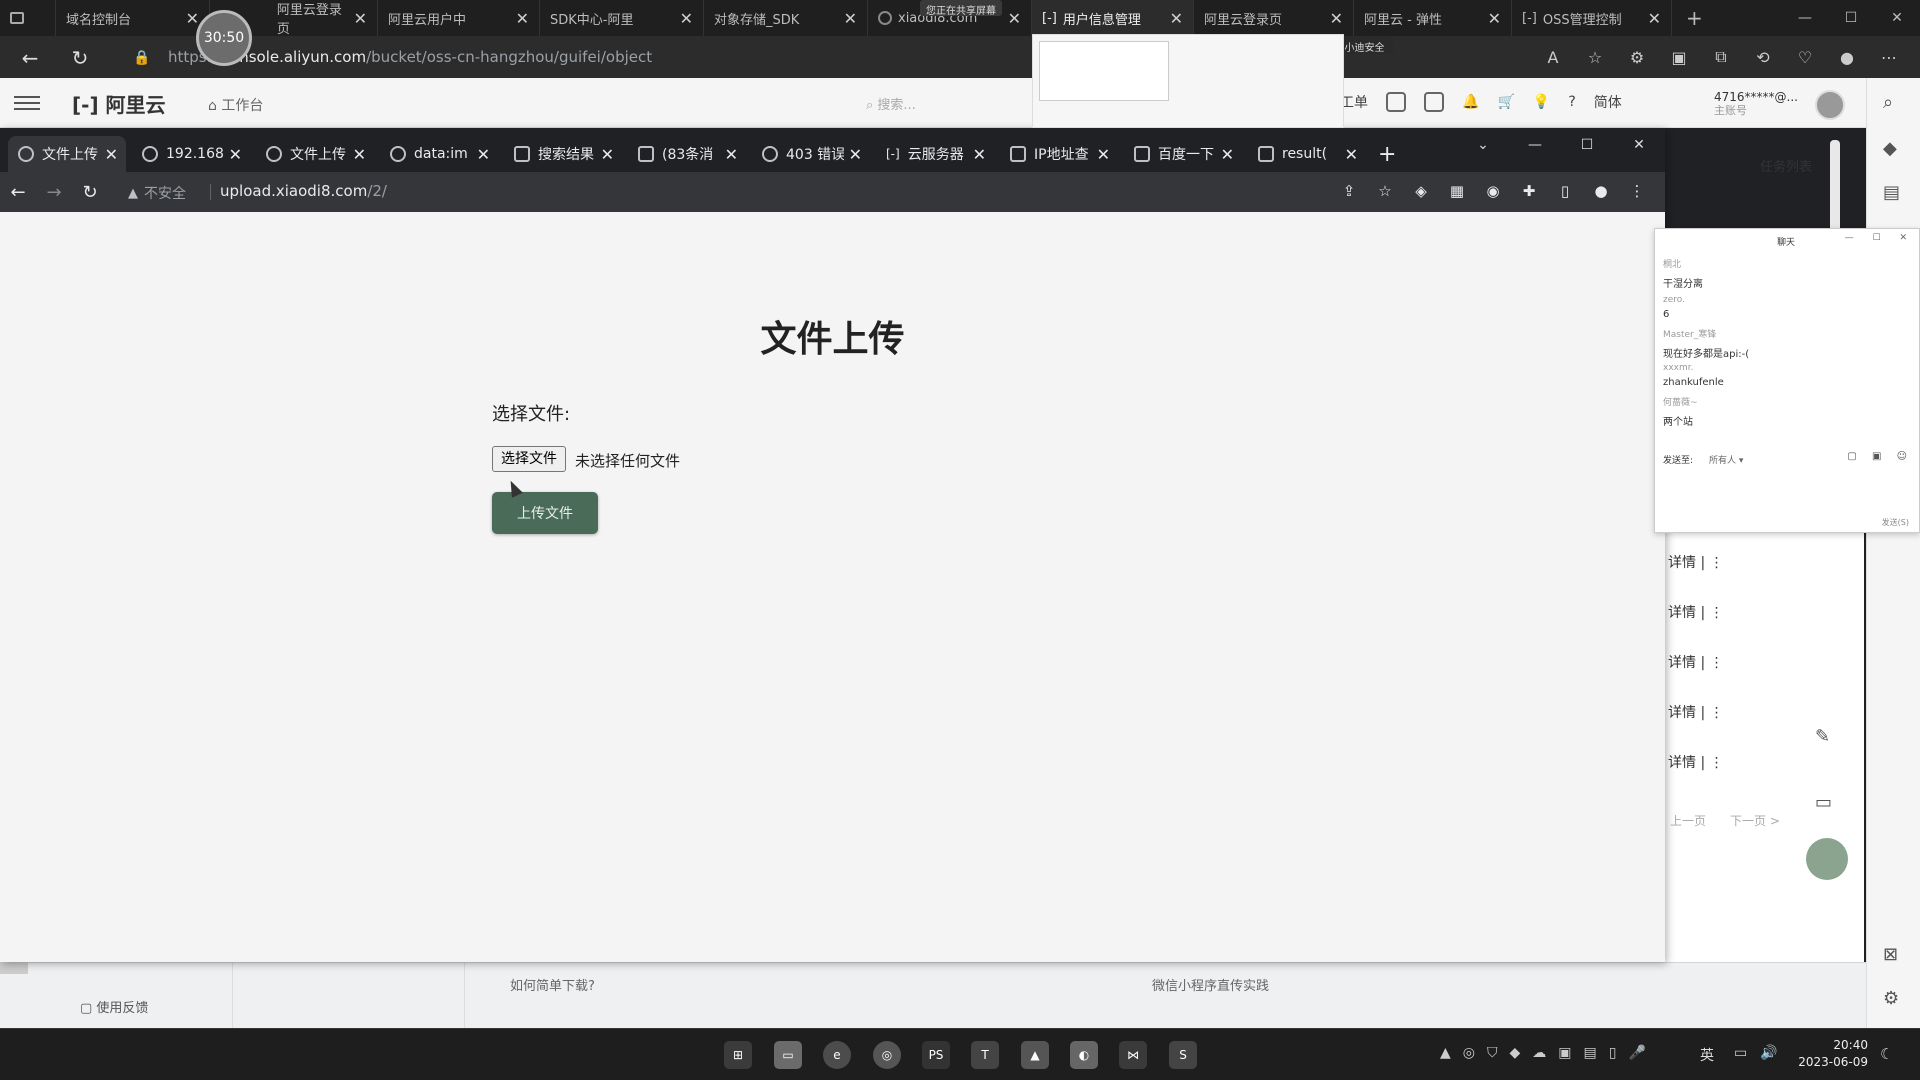  I want to click on collections-icon: ⧉, so click(1721, 57).